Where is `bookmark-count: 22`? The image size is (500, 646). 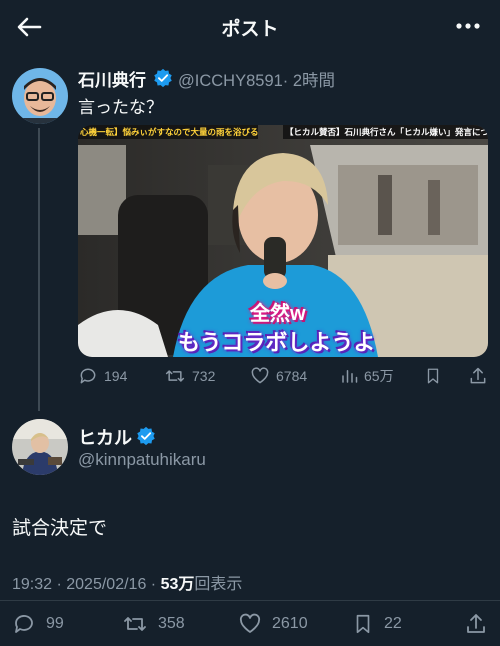 bookmark-count: 22 is located at coordinates (393, 623).